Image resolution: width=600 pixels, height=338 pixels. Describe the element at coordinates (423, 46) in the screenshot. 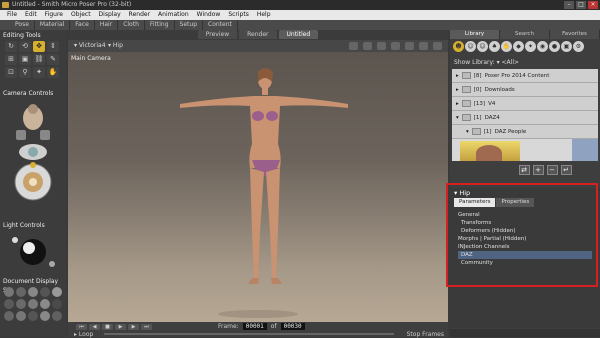

I see `ground-icon` at that location.